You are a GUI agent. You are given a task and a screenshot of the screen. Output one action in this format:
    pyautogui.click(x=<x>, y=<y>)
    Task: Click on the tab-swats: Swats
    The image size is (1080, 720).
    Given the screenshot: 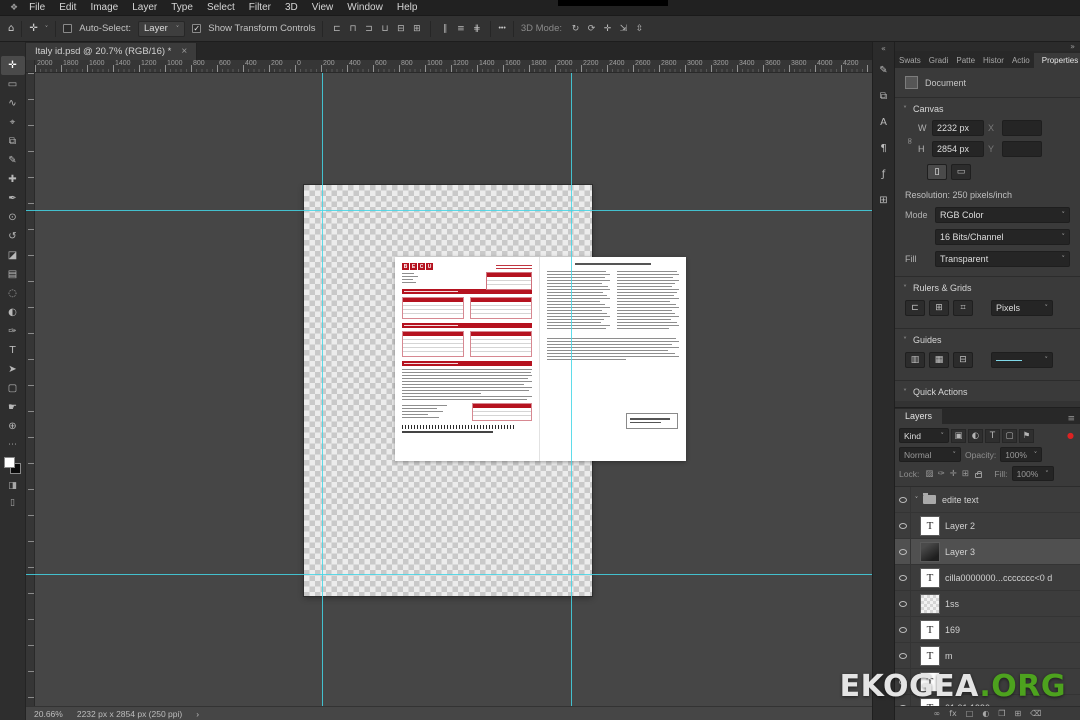 What is the action you would take?
    pyautogui.click(x=910, y=60)
    